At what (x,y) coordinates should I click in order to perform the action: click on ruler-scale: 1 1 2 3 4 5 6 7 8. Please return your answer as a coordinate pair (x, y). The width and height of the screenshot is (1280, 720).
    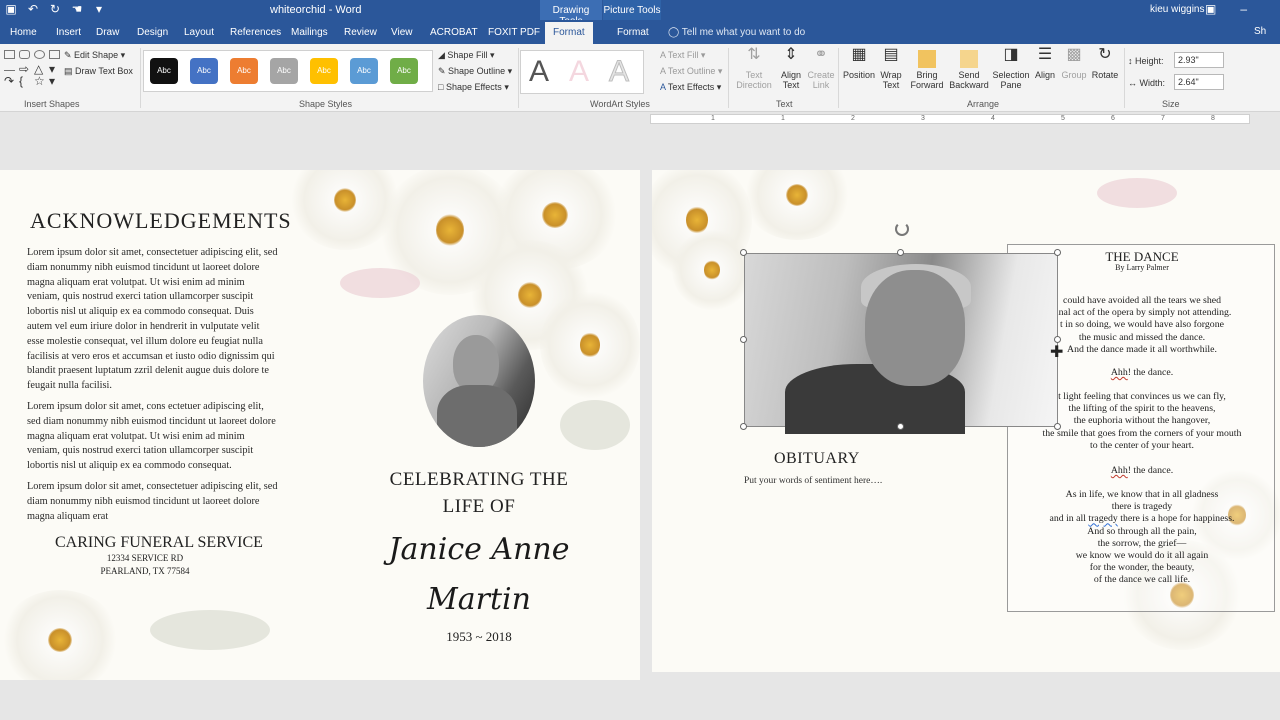
    Looking at the image, I should click on (950, 119).